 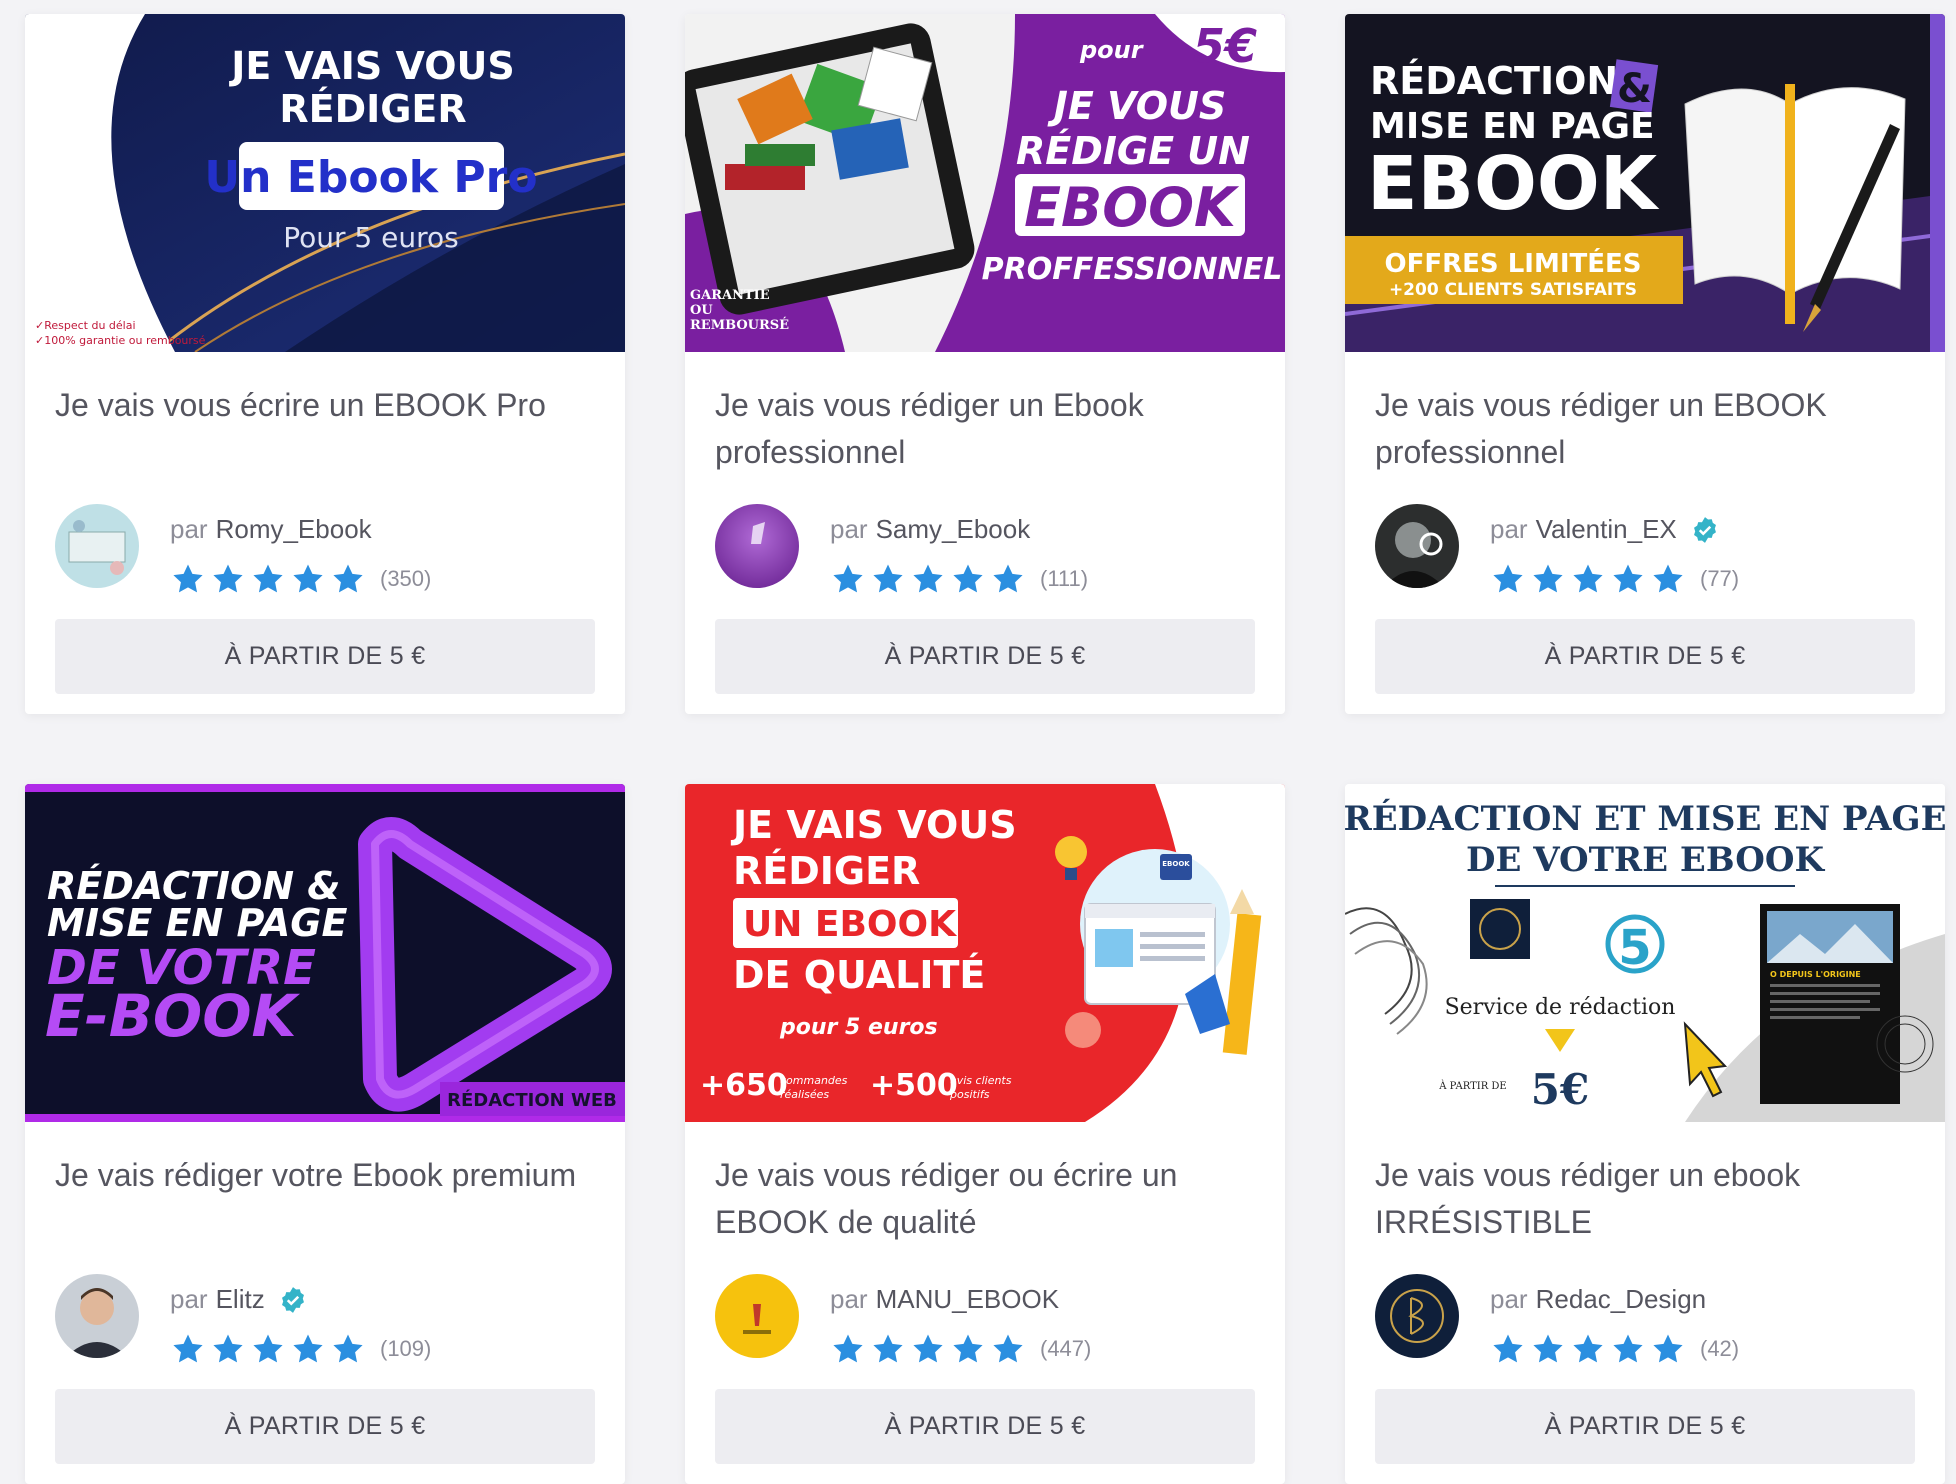 I want to click on thumb-stat2: +500, so click(x=914, y=1085).